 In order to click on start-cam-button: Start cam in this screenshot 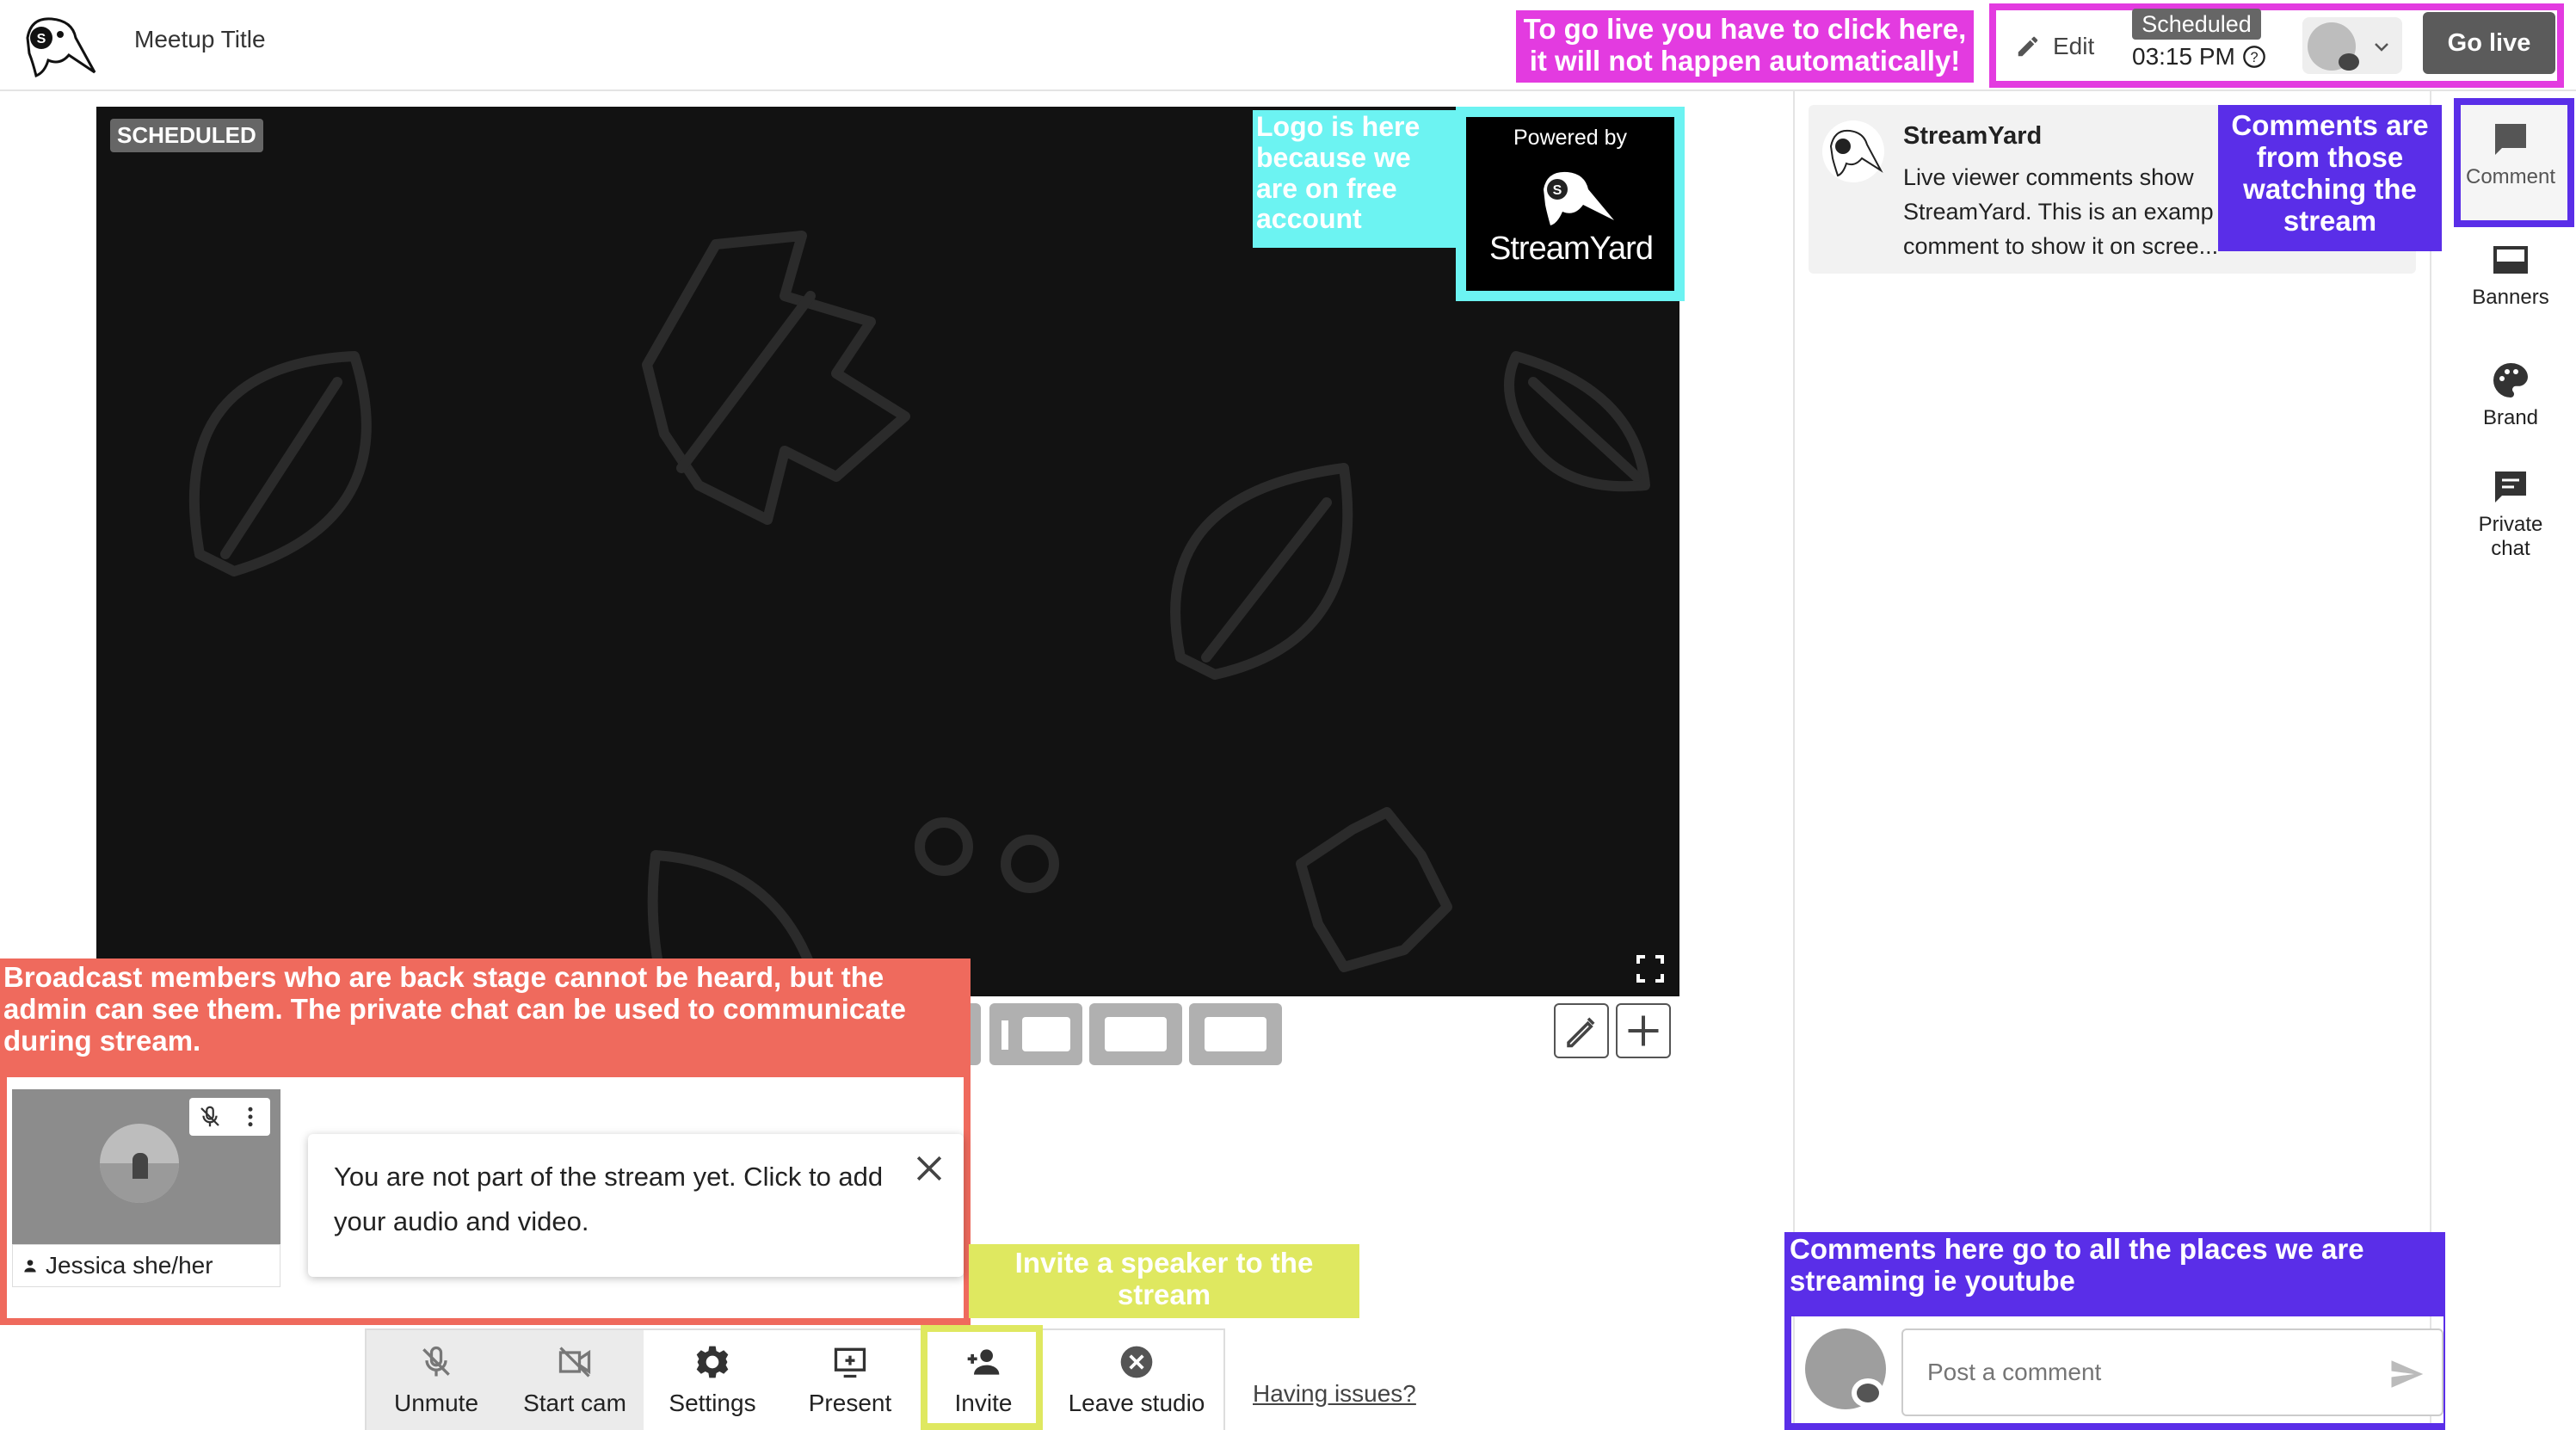, I will do `click(575, 1380)`.